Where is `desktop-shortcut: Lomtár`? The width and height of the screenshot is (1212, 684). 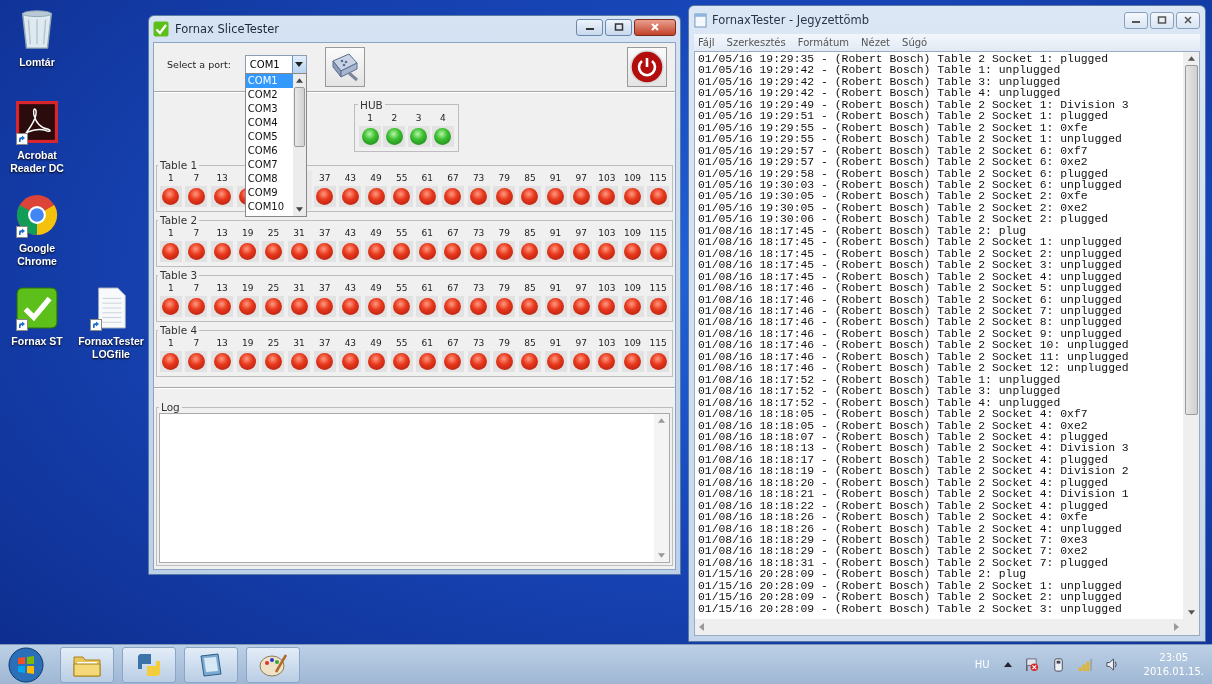
desktop-shortcut: Lomtár is located at coordinates (37, 50).